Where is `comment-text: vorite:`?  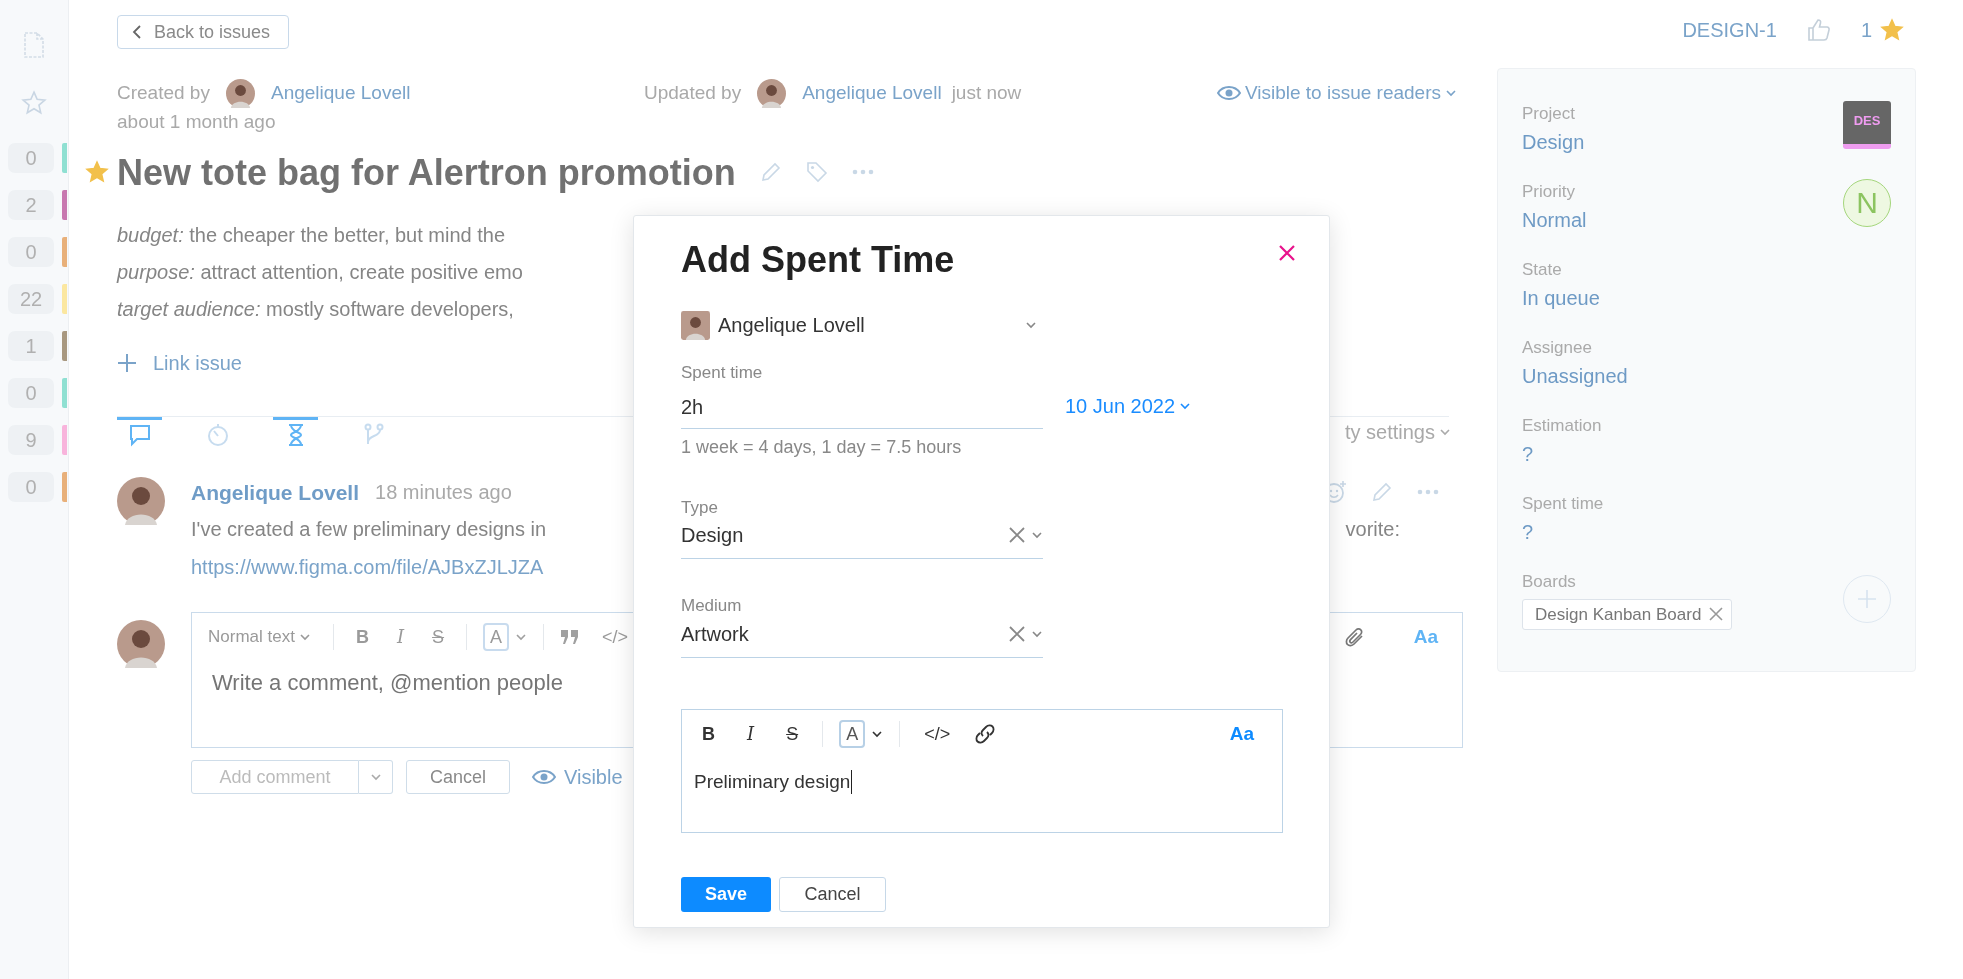 comment-text: vorite: is located at coordinates (1372, 530).